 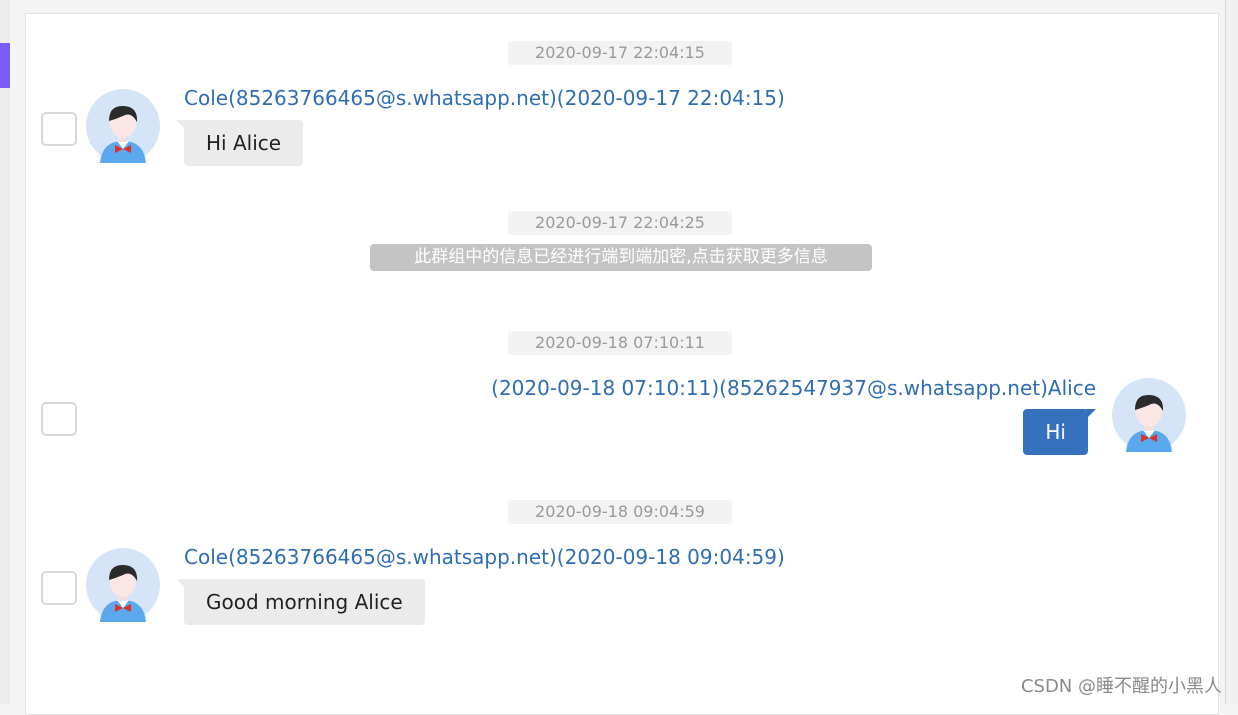 What do you see at coordinates (5, 65) in the screenshot?
I see `sidebar-accent-tab` at bounding box center [5, 65].